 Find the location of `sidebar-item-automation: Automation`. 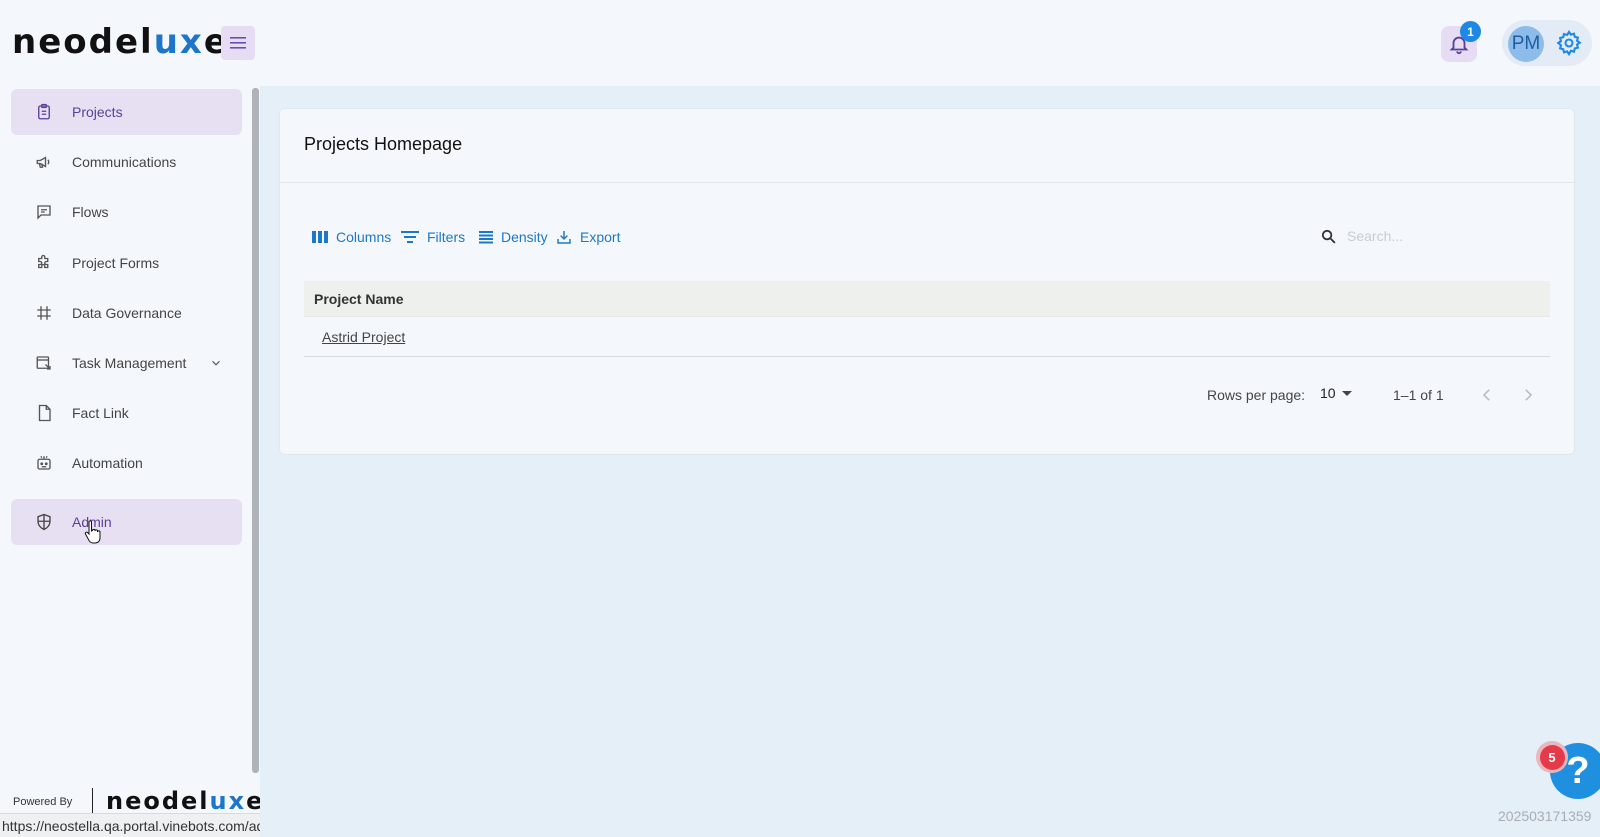

sidebar-item-automation: Automation is located at coordinates (126, 463).